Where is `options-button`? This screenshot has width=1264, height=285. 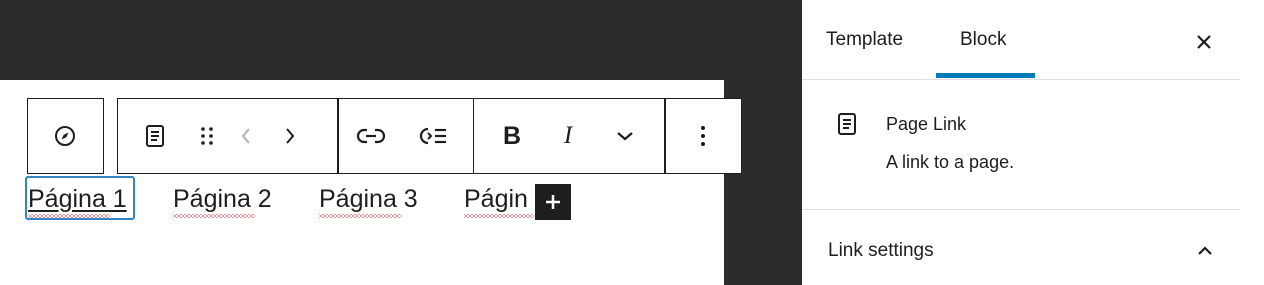
options-button is located at coordinates (703, 136).